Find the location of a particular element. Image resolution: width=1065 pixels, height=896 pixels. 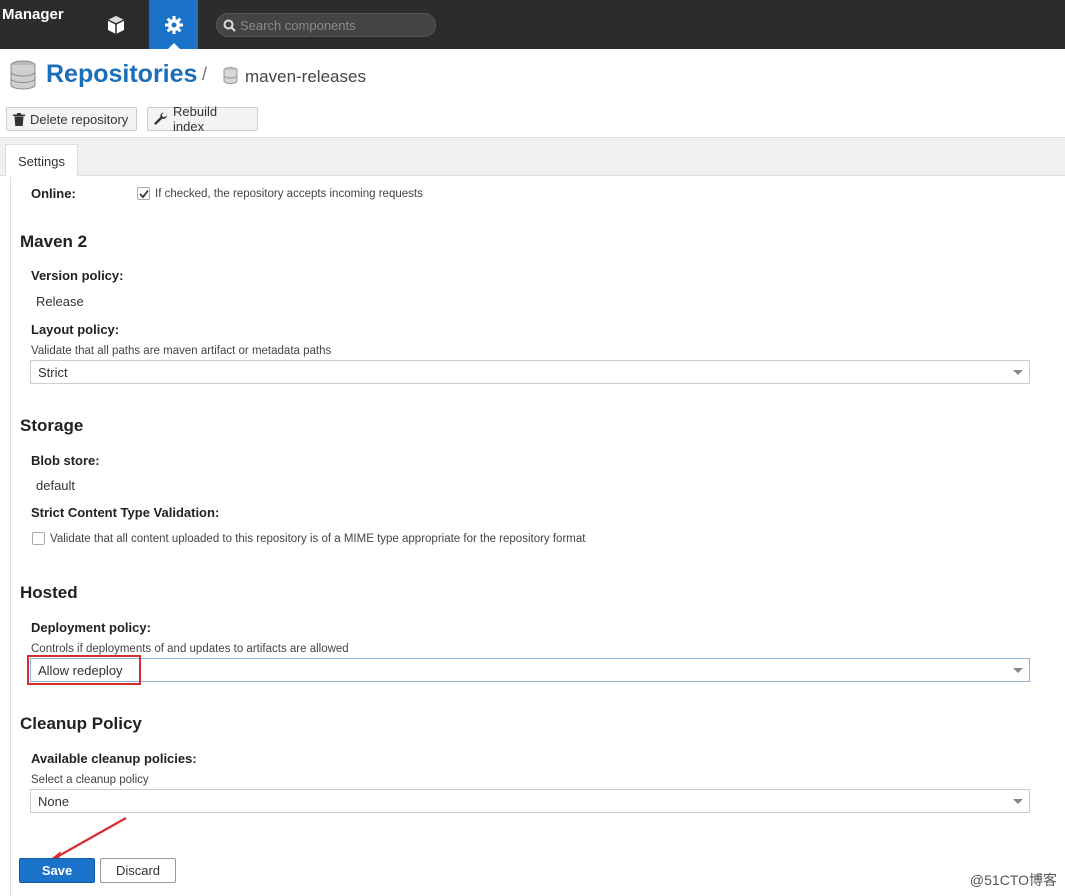

version-policy-value: Release is located at coordinates (60, 301).